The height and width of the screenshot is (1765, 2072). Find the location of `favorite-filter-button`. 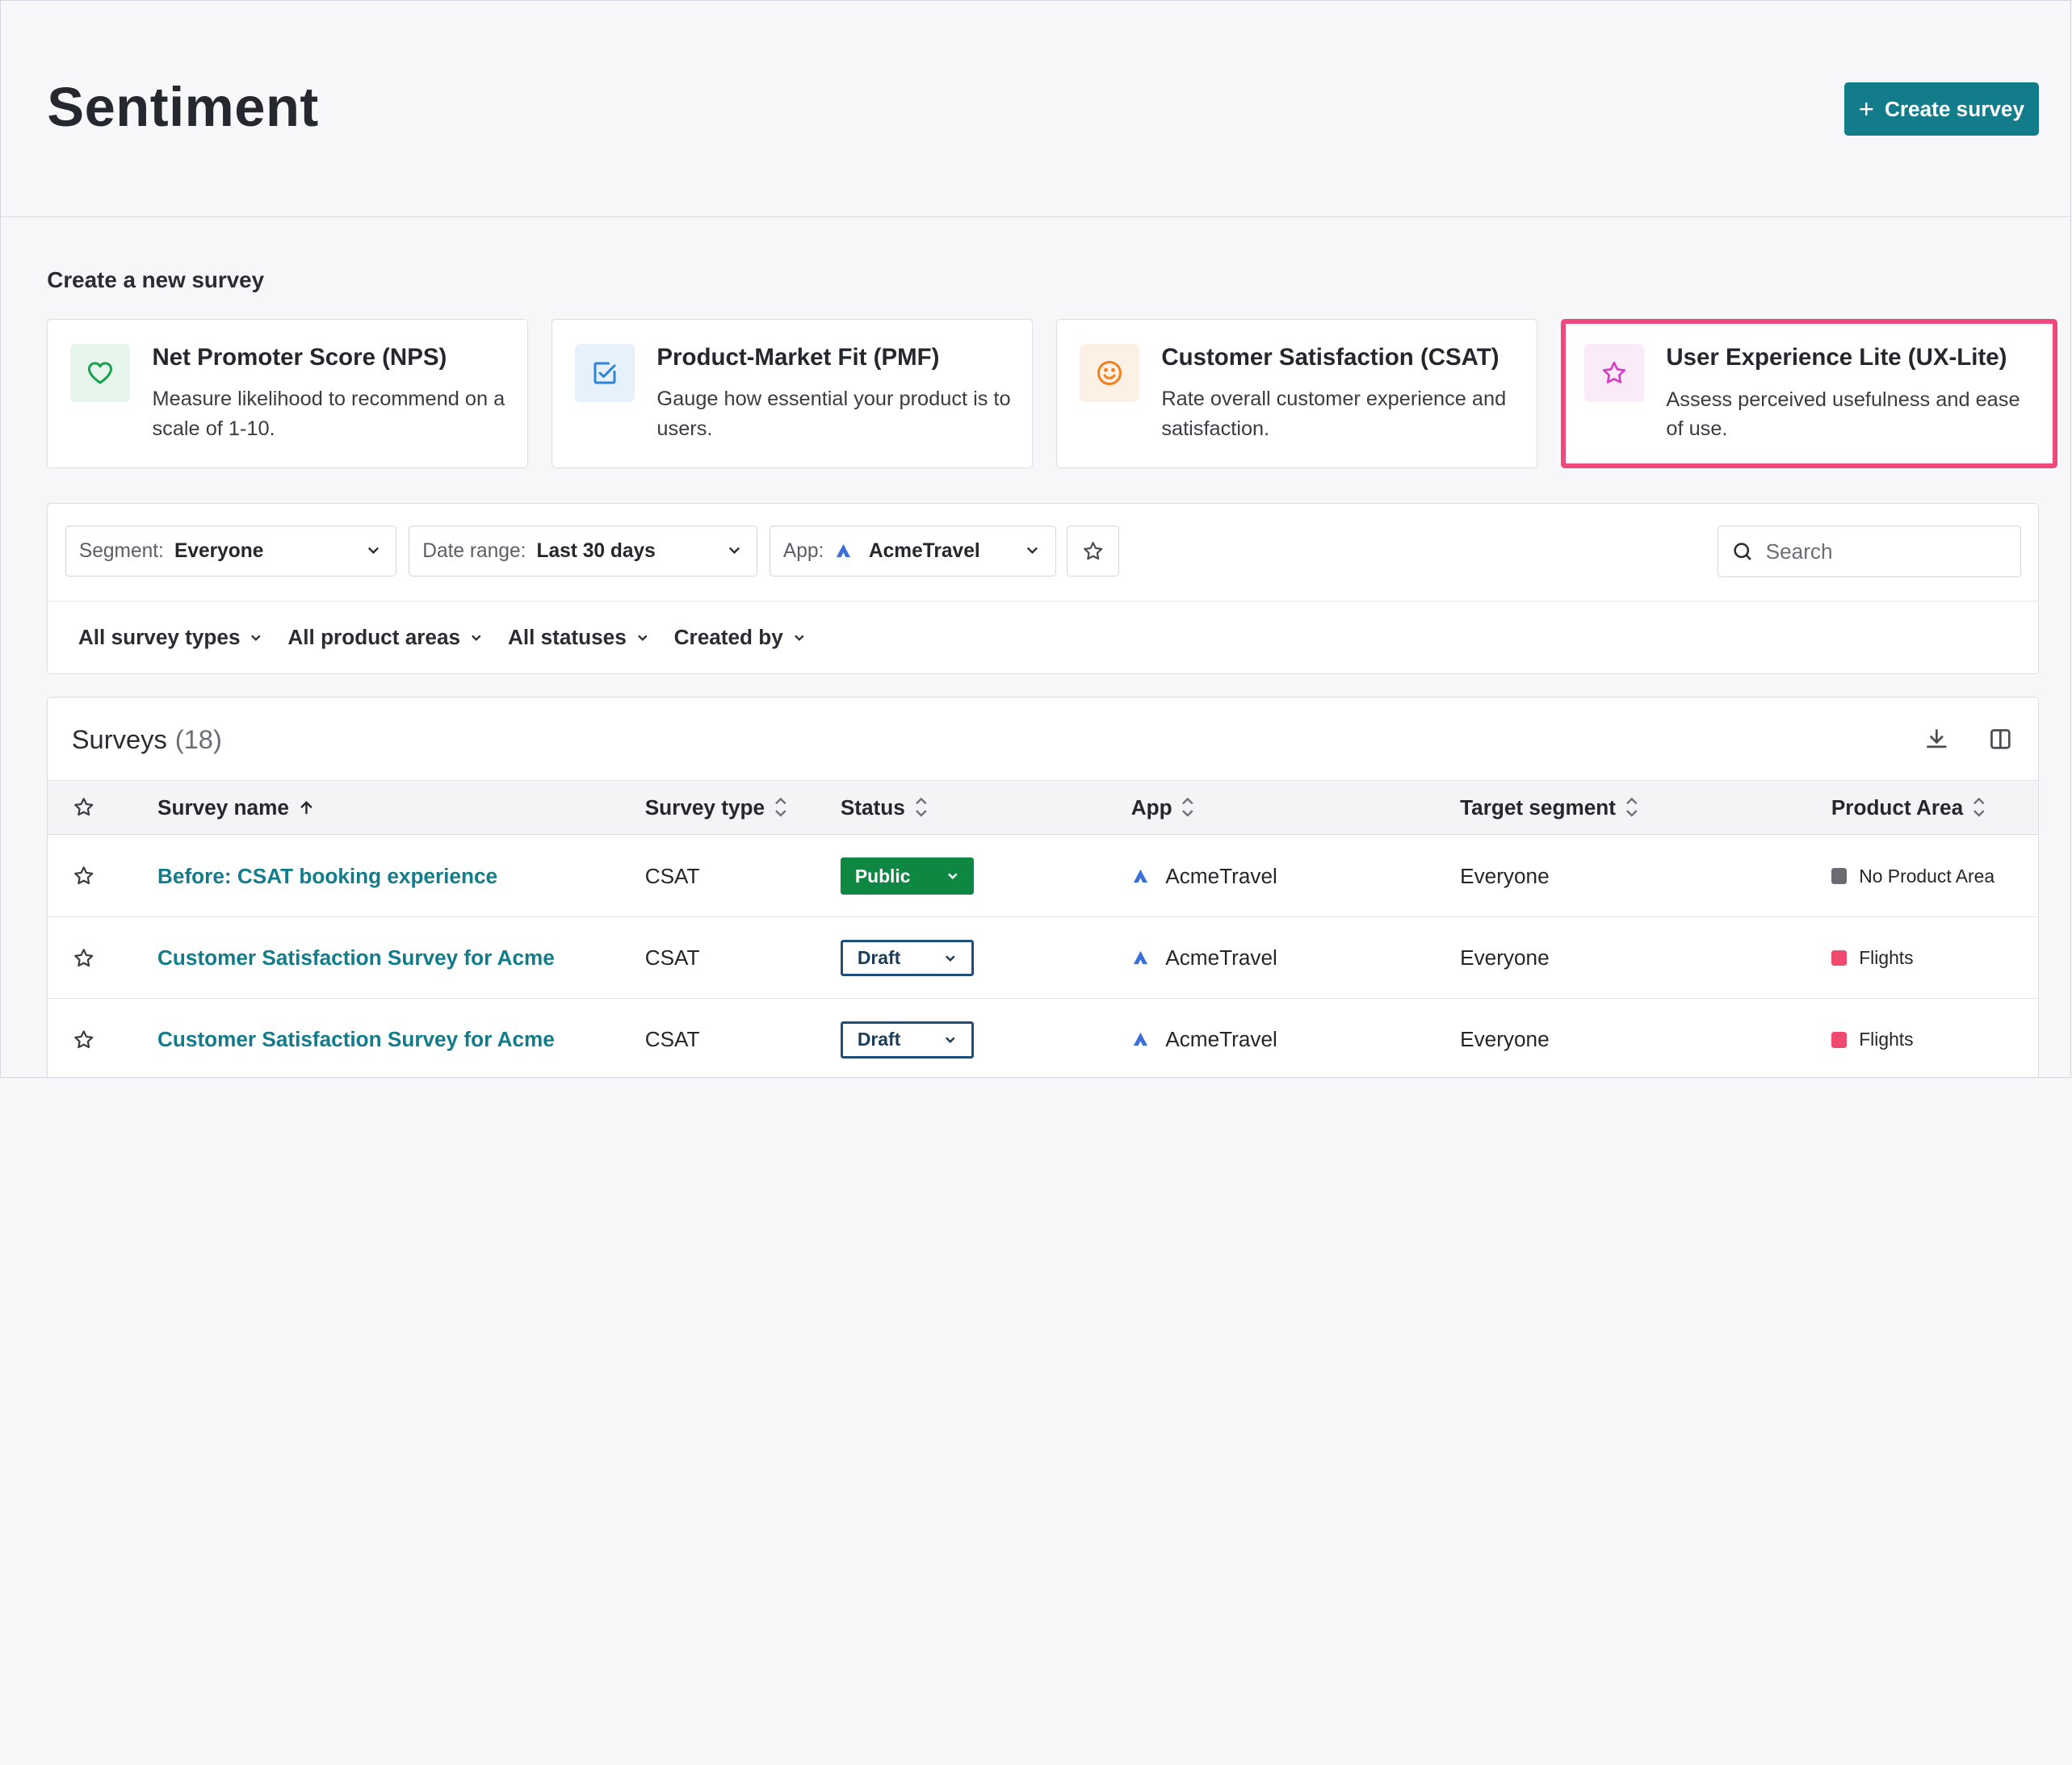

favorite-filter-button is located at coordinates (1093, 551).